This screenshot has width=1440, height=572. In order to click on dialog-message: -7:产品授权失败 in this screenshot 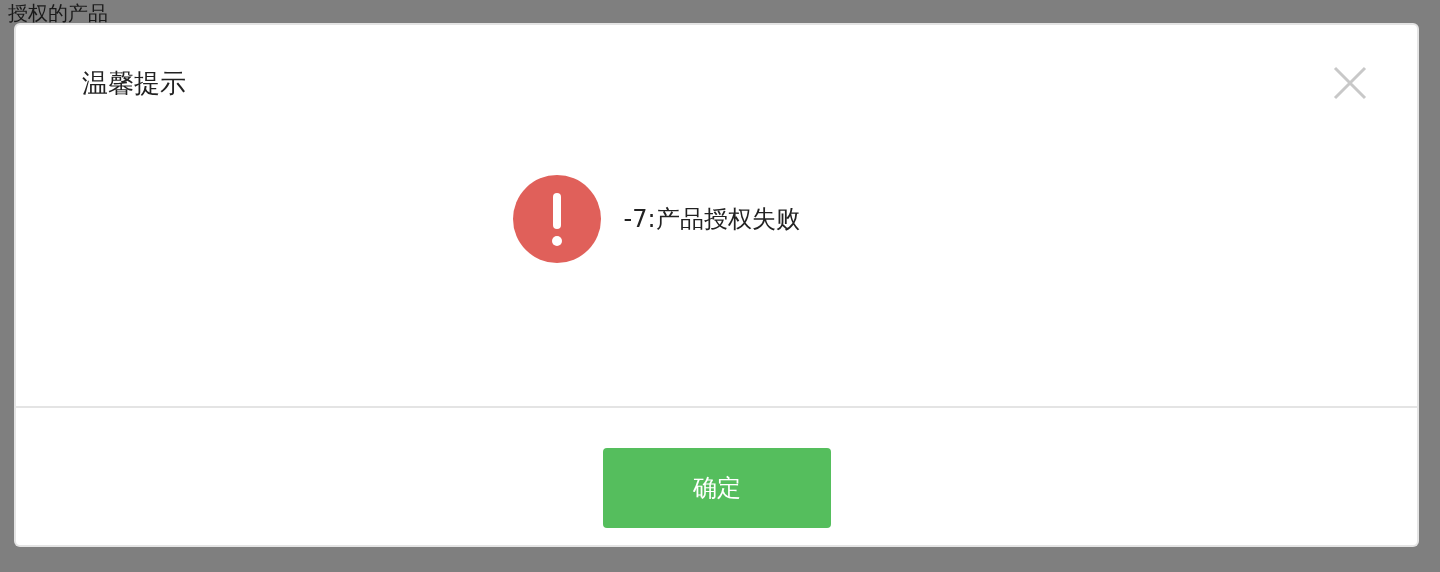, I will do `click(711, 219)`.